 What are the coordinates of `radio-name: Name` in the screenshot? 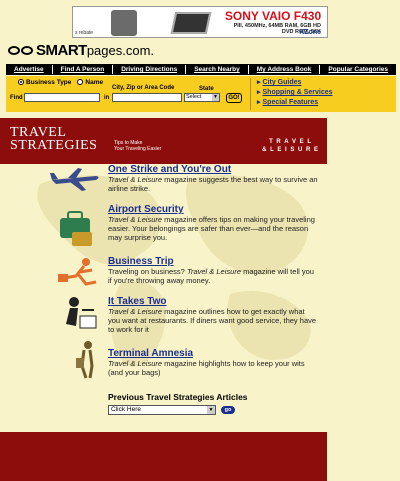 It's located at (90, 82).